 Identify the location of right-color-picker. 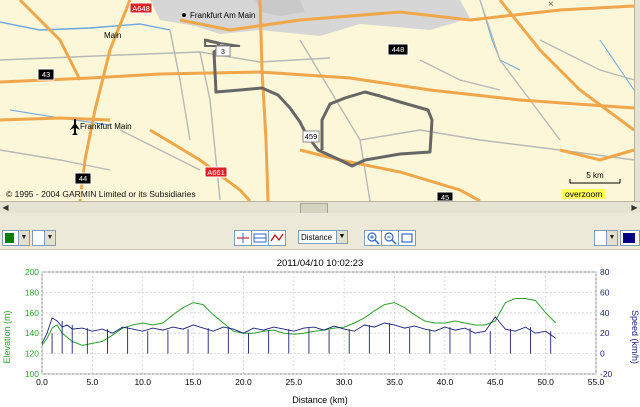
(630, 238).